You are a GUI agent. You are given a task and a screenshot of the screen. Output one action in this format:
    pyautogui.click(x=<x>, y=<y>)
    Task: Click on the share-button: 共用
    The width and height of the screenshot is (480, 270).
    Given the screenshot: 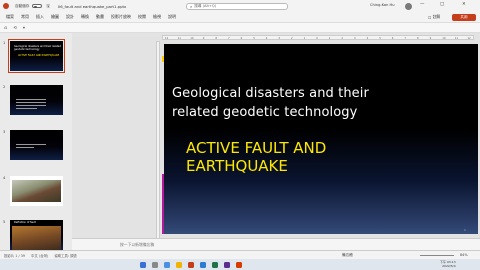 What is the action you would take?
    pyautogui.click(x=464, y=17)
    